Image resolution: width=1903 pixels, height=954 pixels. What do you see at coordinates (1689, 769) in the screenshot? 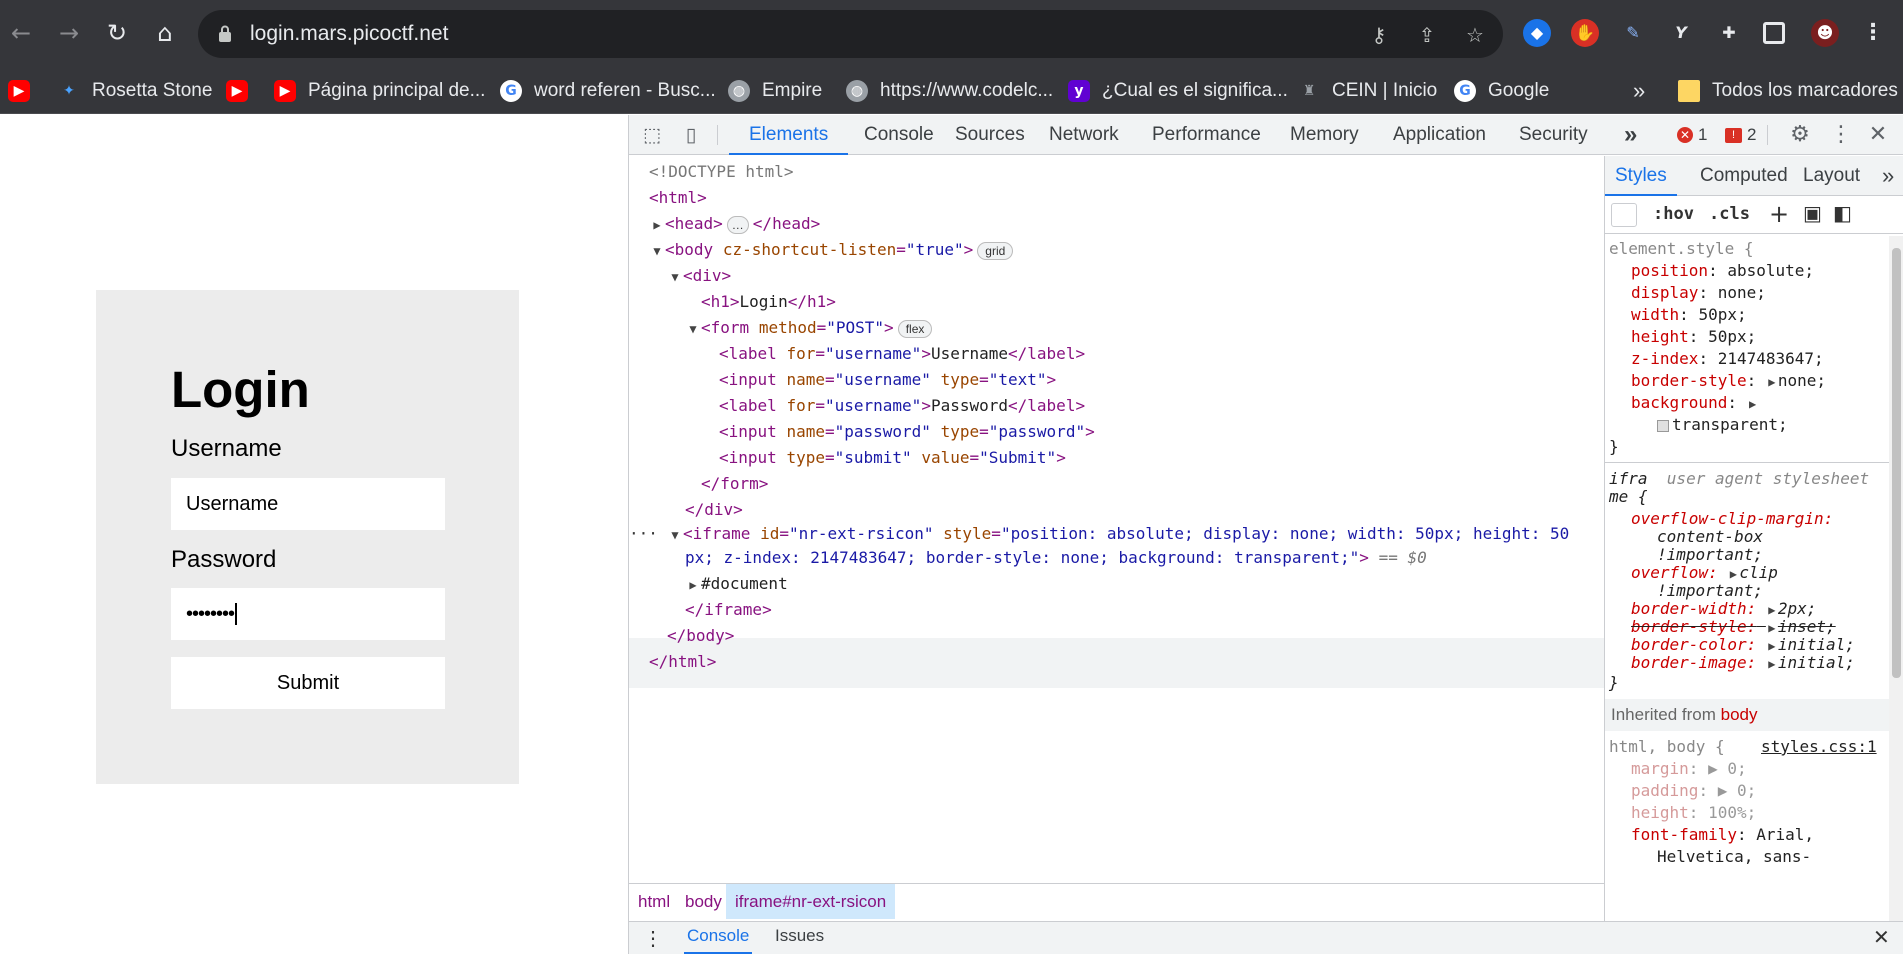
I see `inherited-prop-margin: margin: ▶ 0;` at bounding box center [1689, 769].